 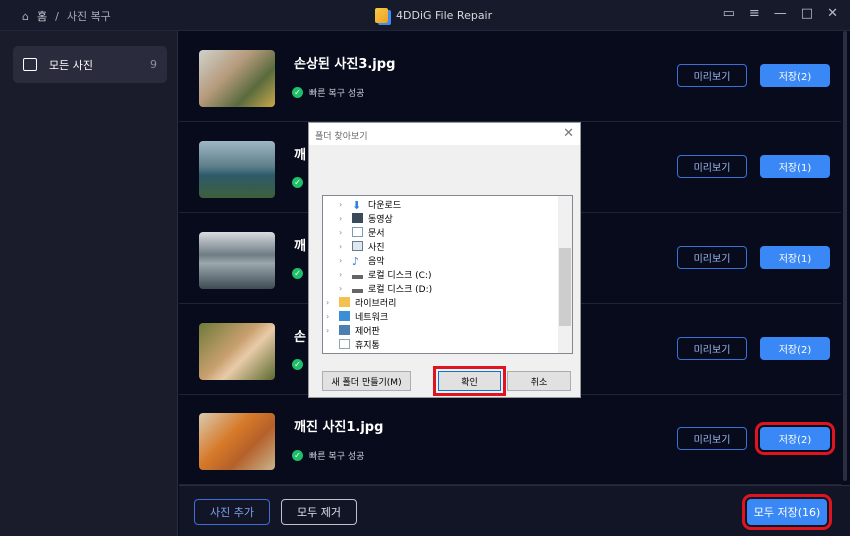 I want to click on tree-scrollbar, so click(x=565, y=274).